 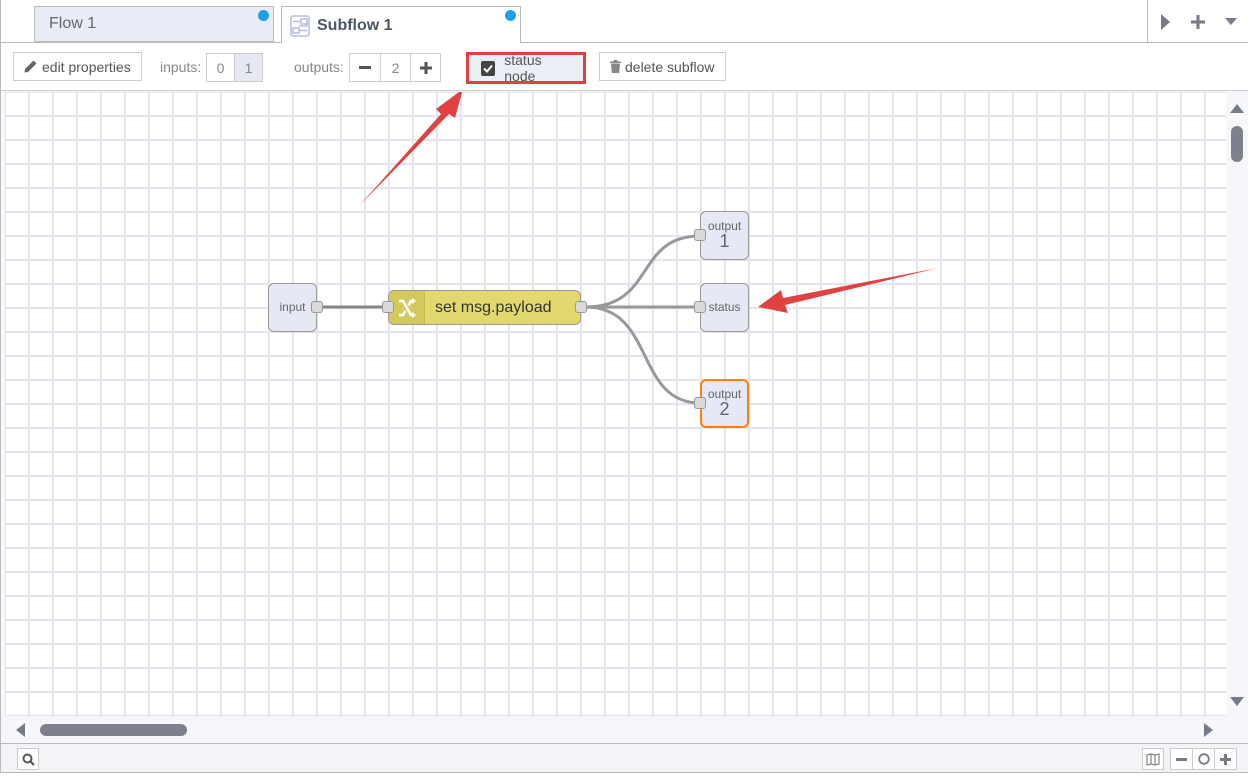 I want to click on workspace-footer, so click(x=624, y=758).